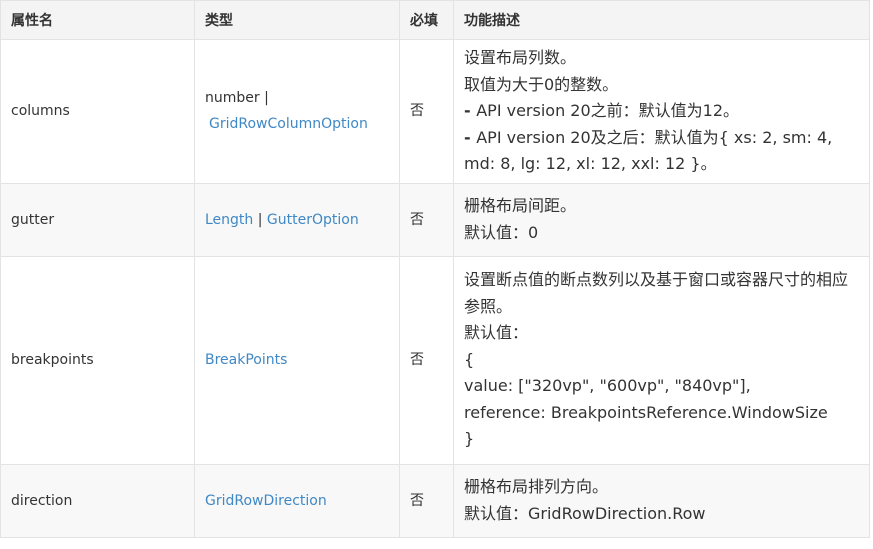  What do you see at coordinates (297, 20) in the screenshot?
I see `header-type: 类型` at bounding box center [297, 20].